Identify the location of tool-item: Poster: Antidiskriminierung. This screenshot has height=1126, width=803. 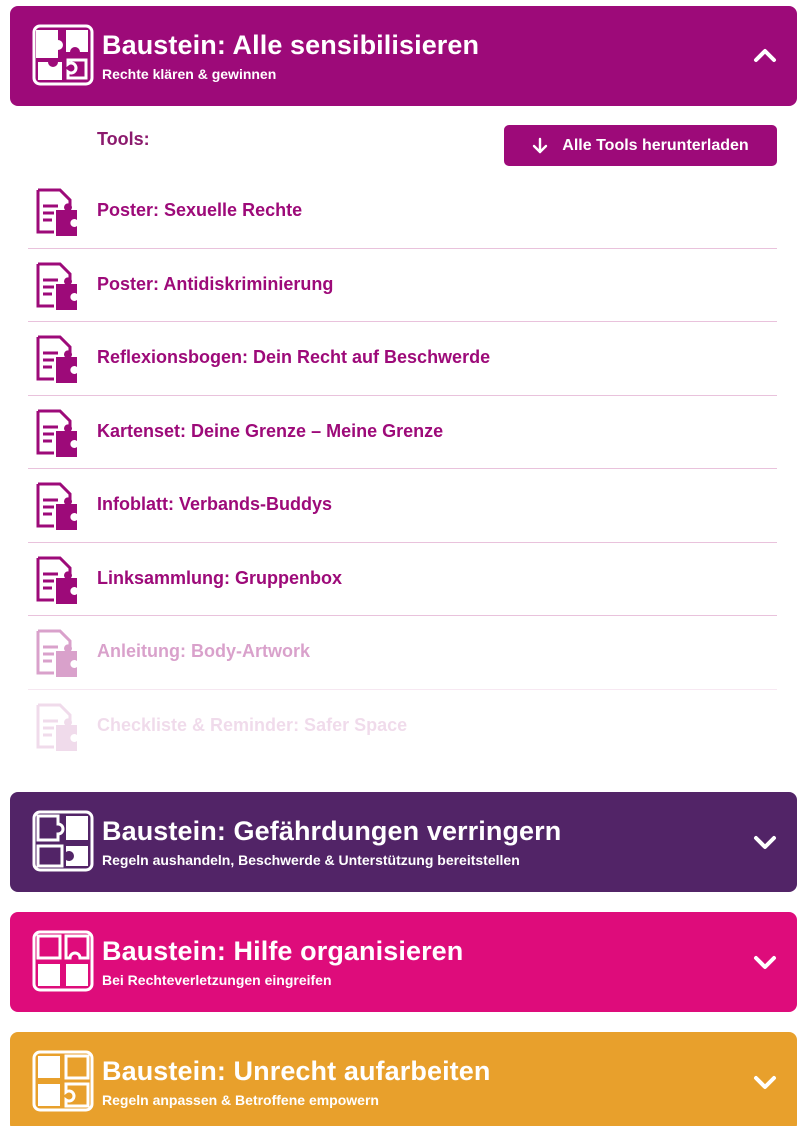
(402, 285).